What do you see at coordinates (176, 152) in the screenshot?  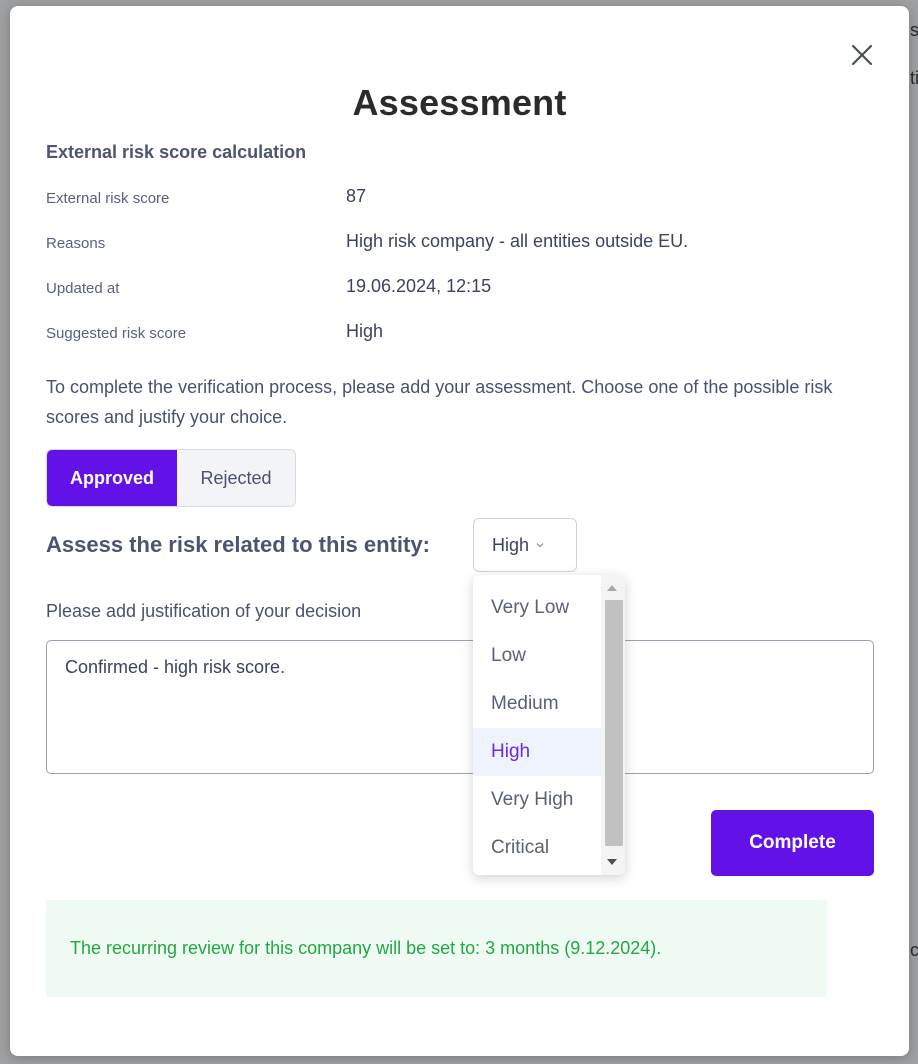 I see `section-title: External risk score calculation` at bounding box center [176, 152].